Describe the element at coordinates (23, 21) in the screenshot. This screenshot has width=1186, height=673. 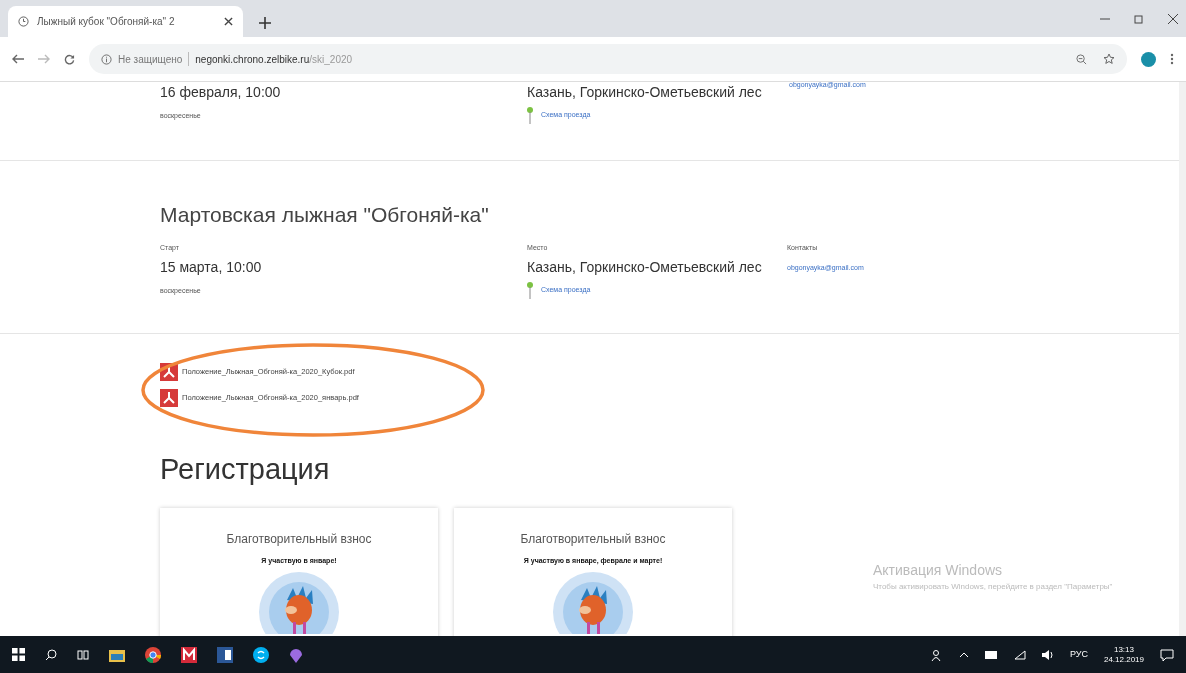
I see `clock-icon` at that location.